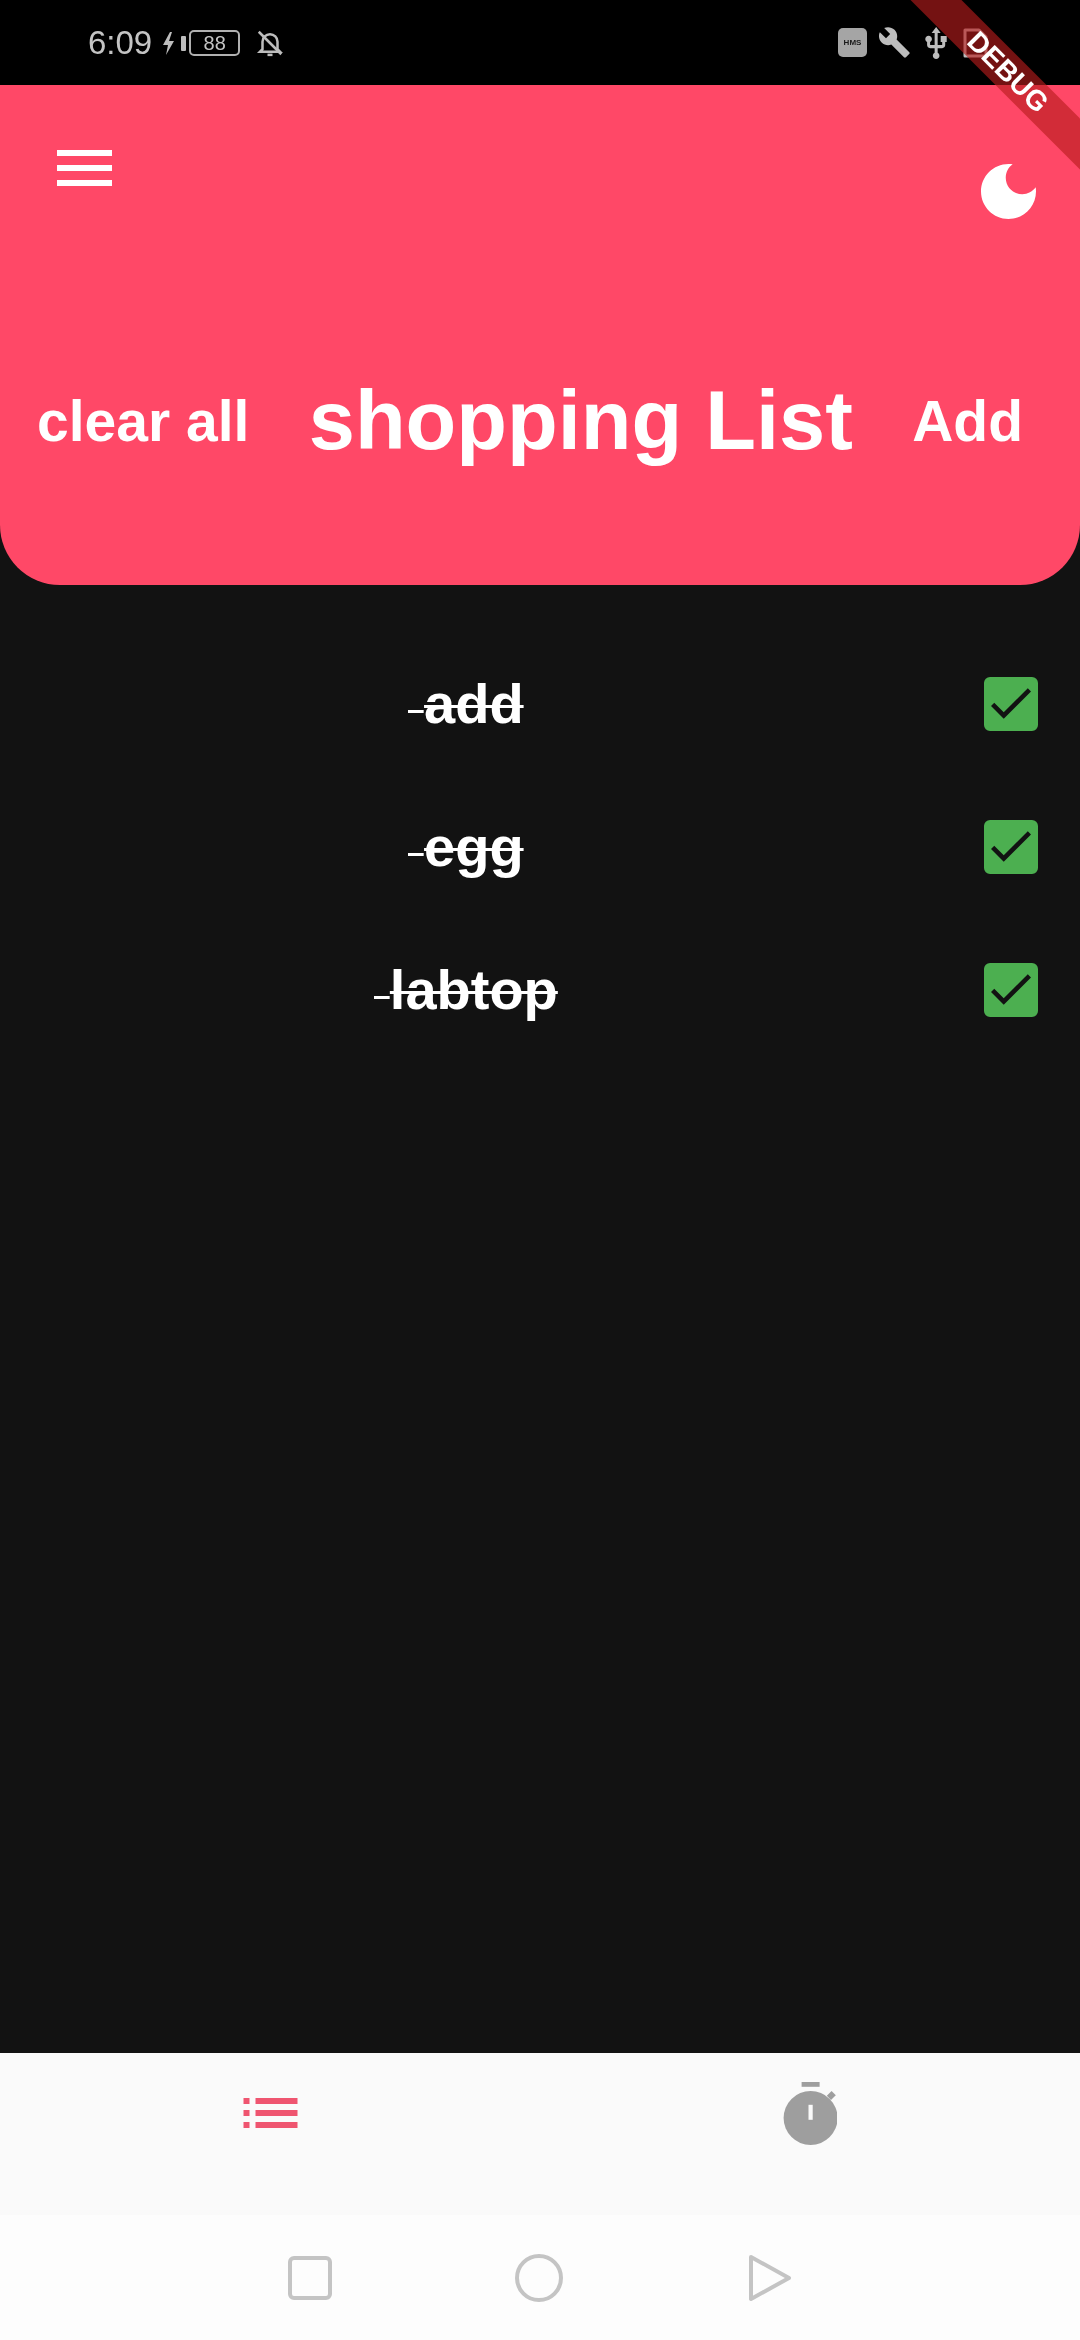 The image size is (1080, 2340). Describe the element at coordinates (852, 42) in the screenshot. I see `app-badge: HMS` at that location.